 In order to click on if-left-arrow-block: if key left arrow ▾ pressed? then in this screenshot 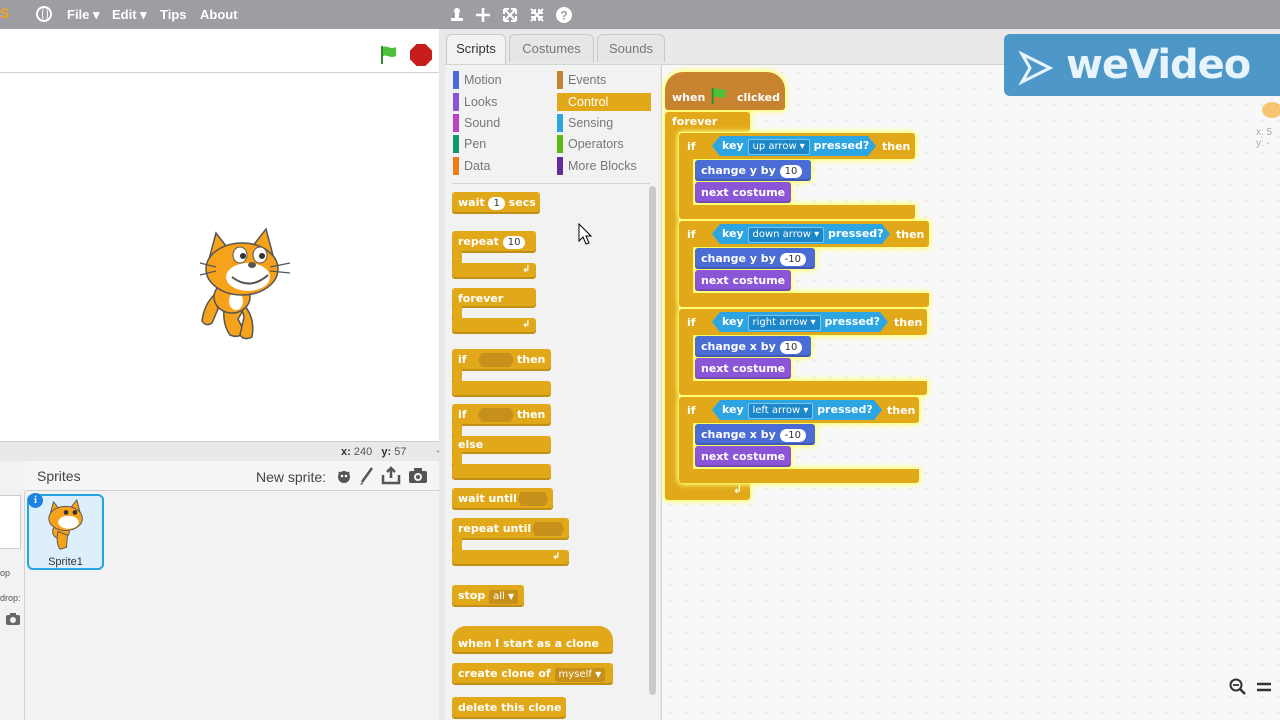, I will do `click(799, 410)`.